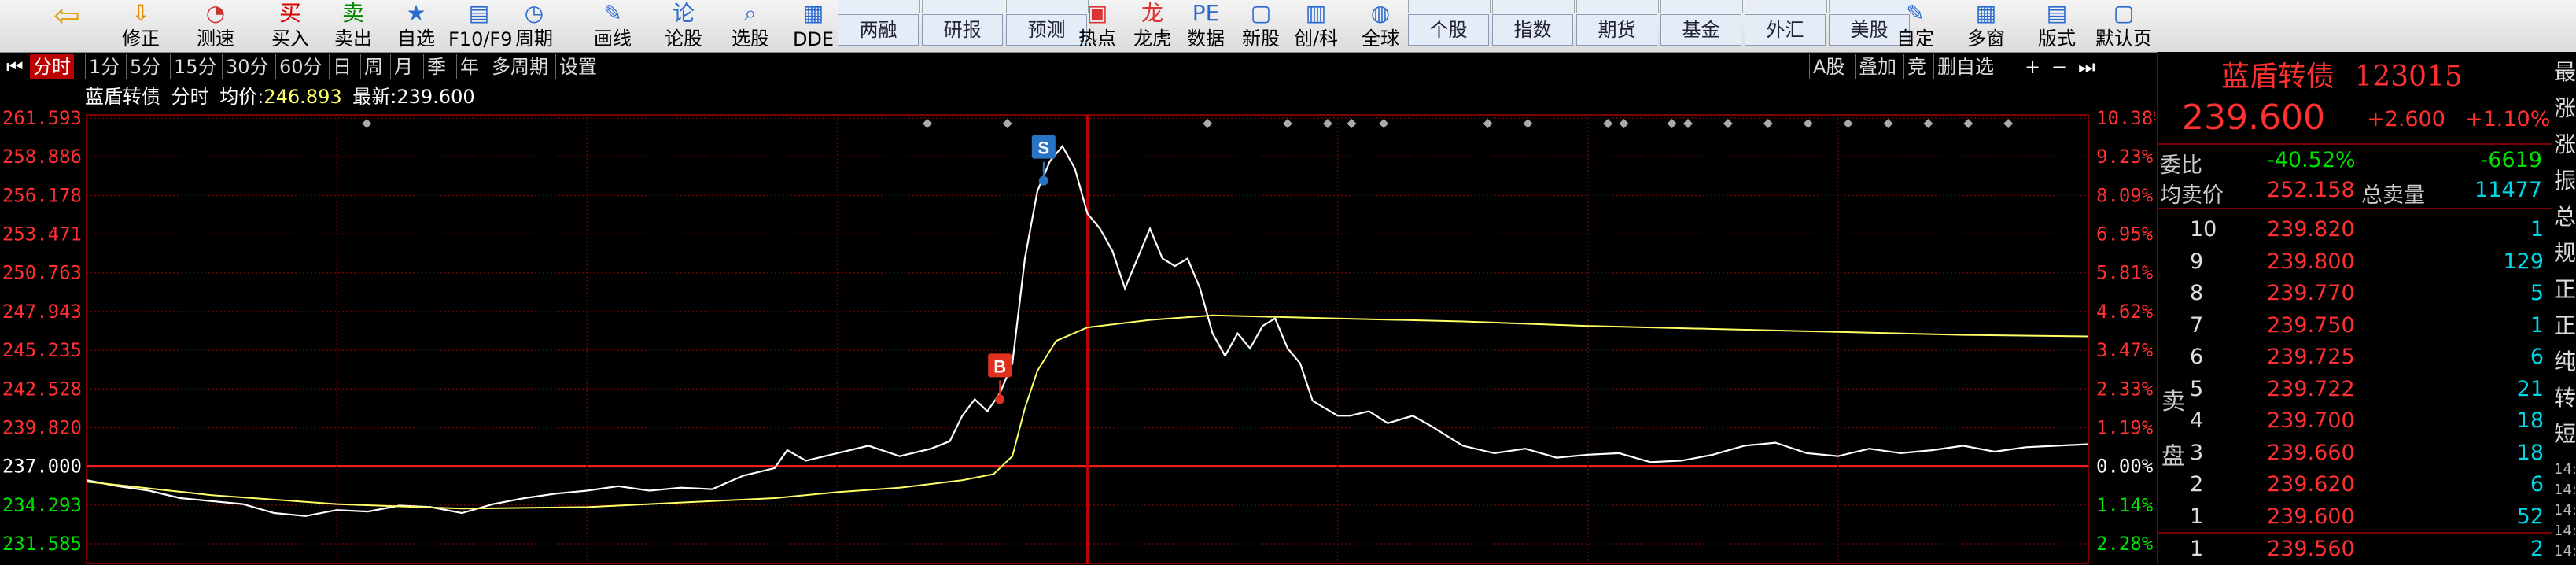 The image size is (2576, 565). What do you see at coordinates (1043, 148) in the screenshot?
I see `trade-marker-label: S` at bounding box center [1043, 148].